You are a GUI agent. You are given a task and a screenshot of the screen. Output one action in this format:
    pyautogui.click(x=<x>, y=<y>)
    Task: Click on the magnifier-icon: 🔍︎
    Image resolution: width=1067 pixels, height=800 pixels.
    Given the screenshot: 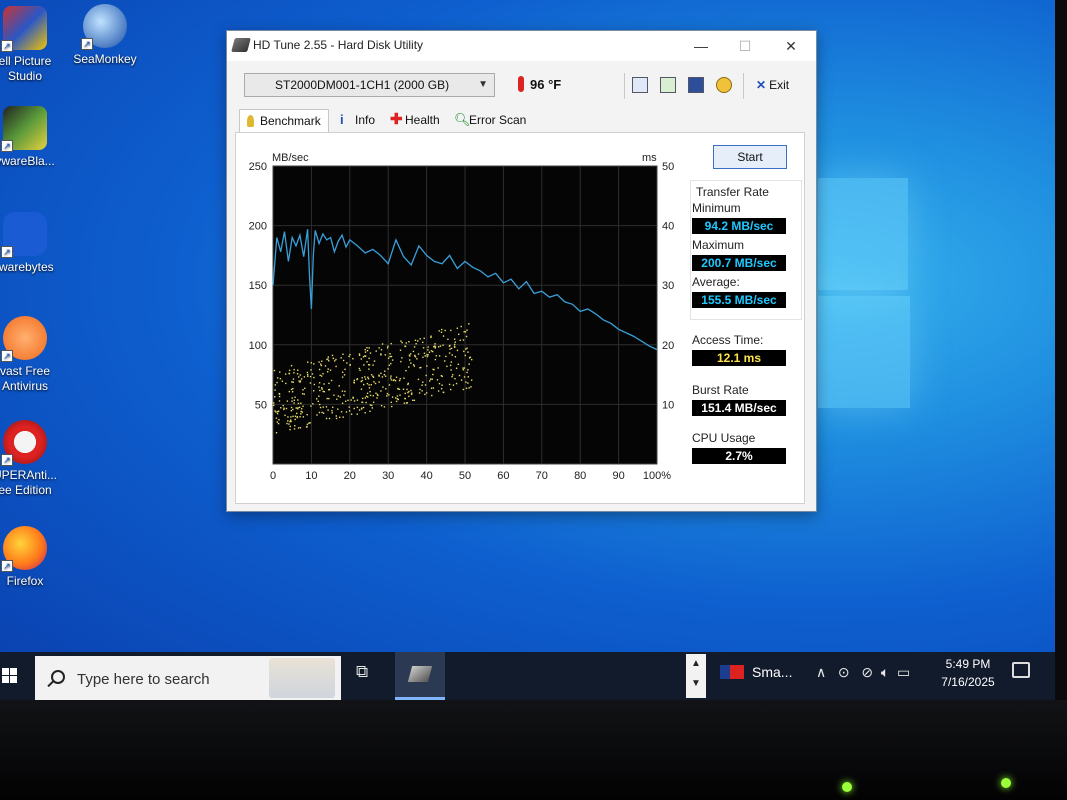 What is the action you would take?
    pyautogui.click(x=462, y=119)
    